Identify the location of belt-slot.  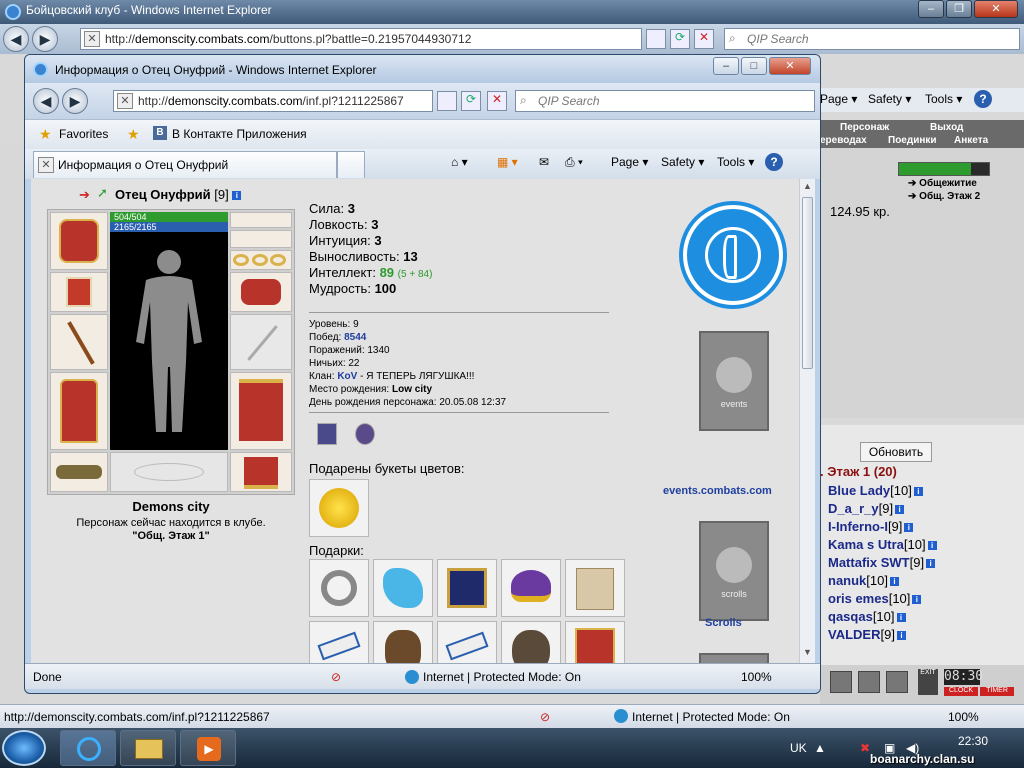
(79, 472).